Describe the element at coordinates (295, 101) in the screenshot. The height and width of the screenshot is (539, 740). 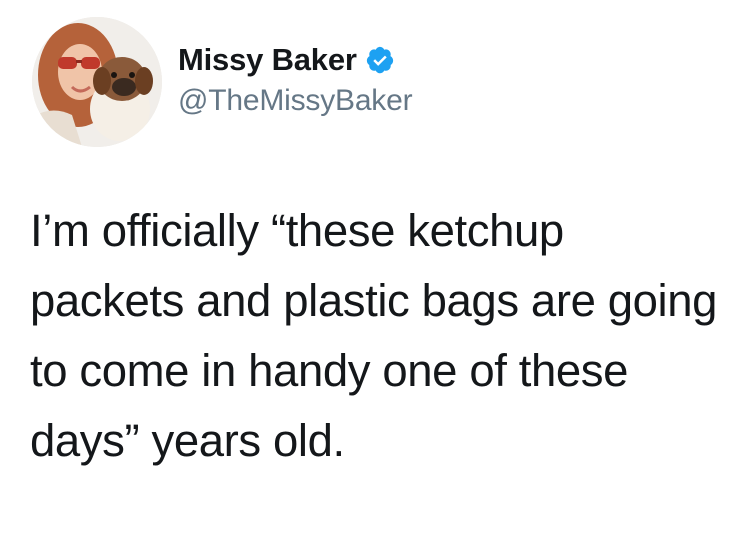
I see `author-handle: @TheMissyBaker` at that location.